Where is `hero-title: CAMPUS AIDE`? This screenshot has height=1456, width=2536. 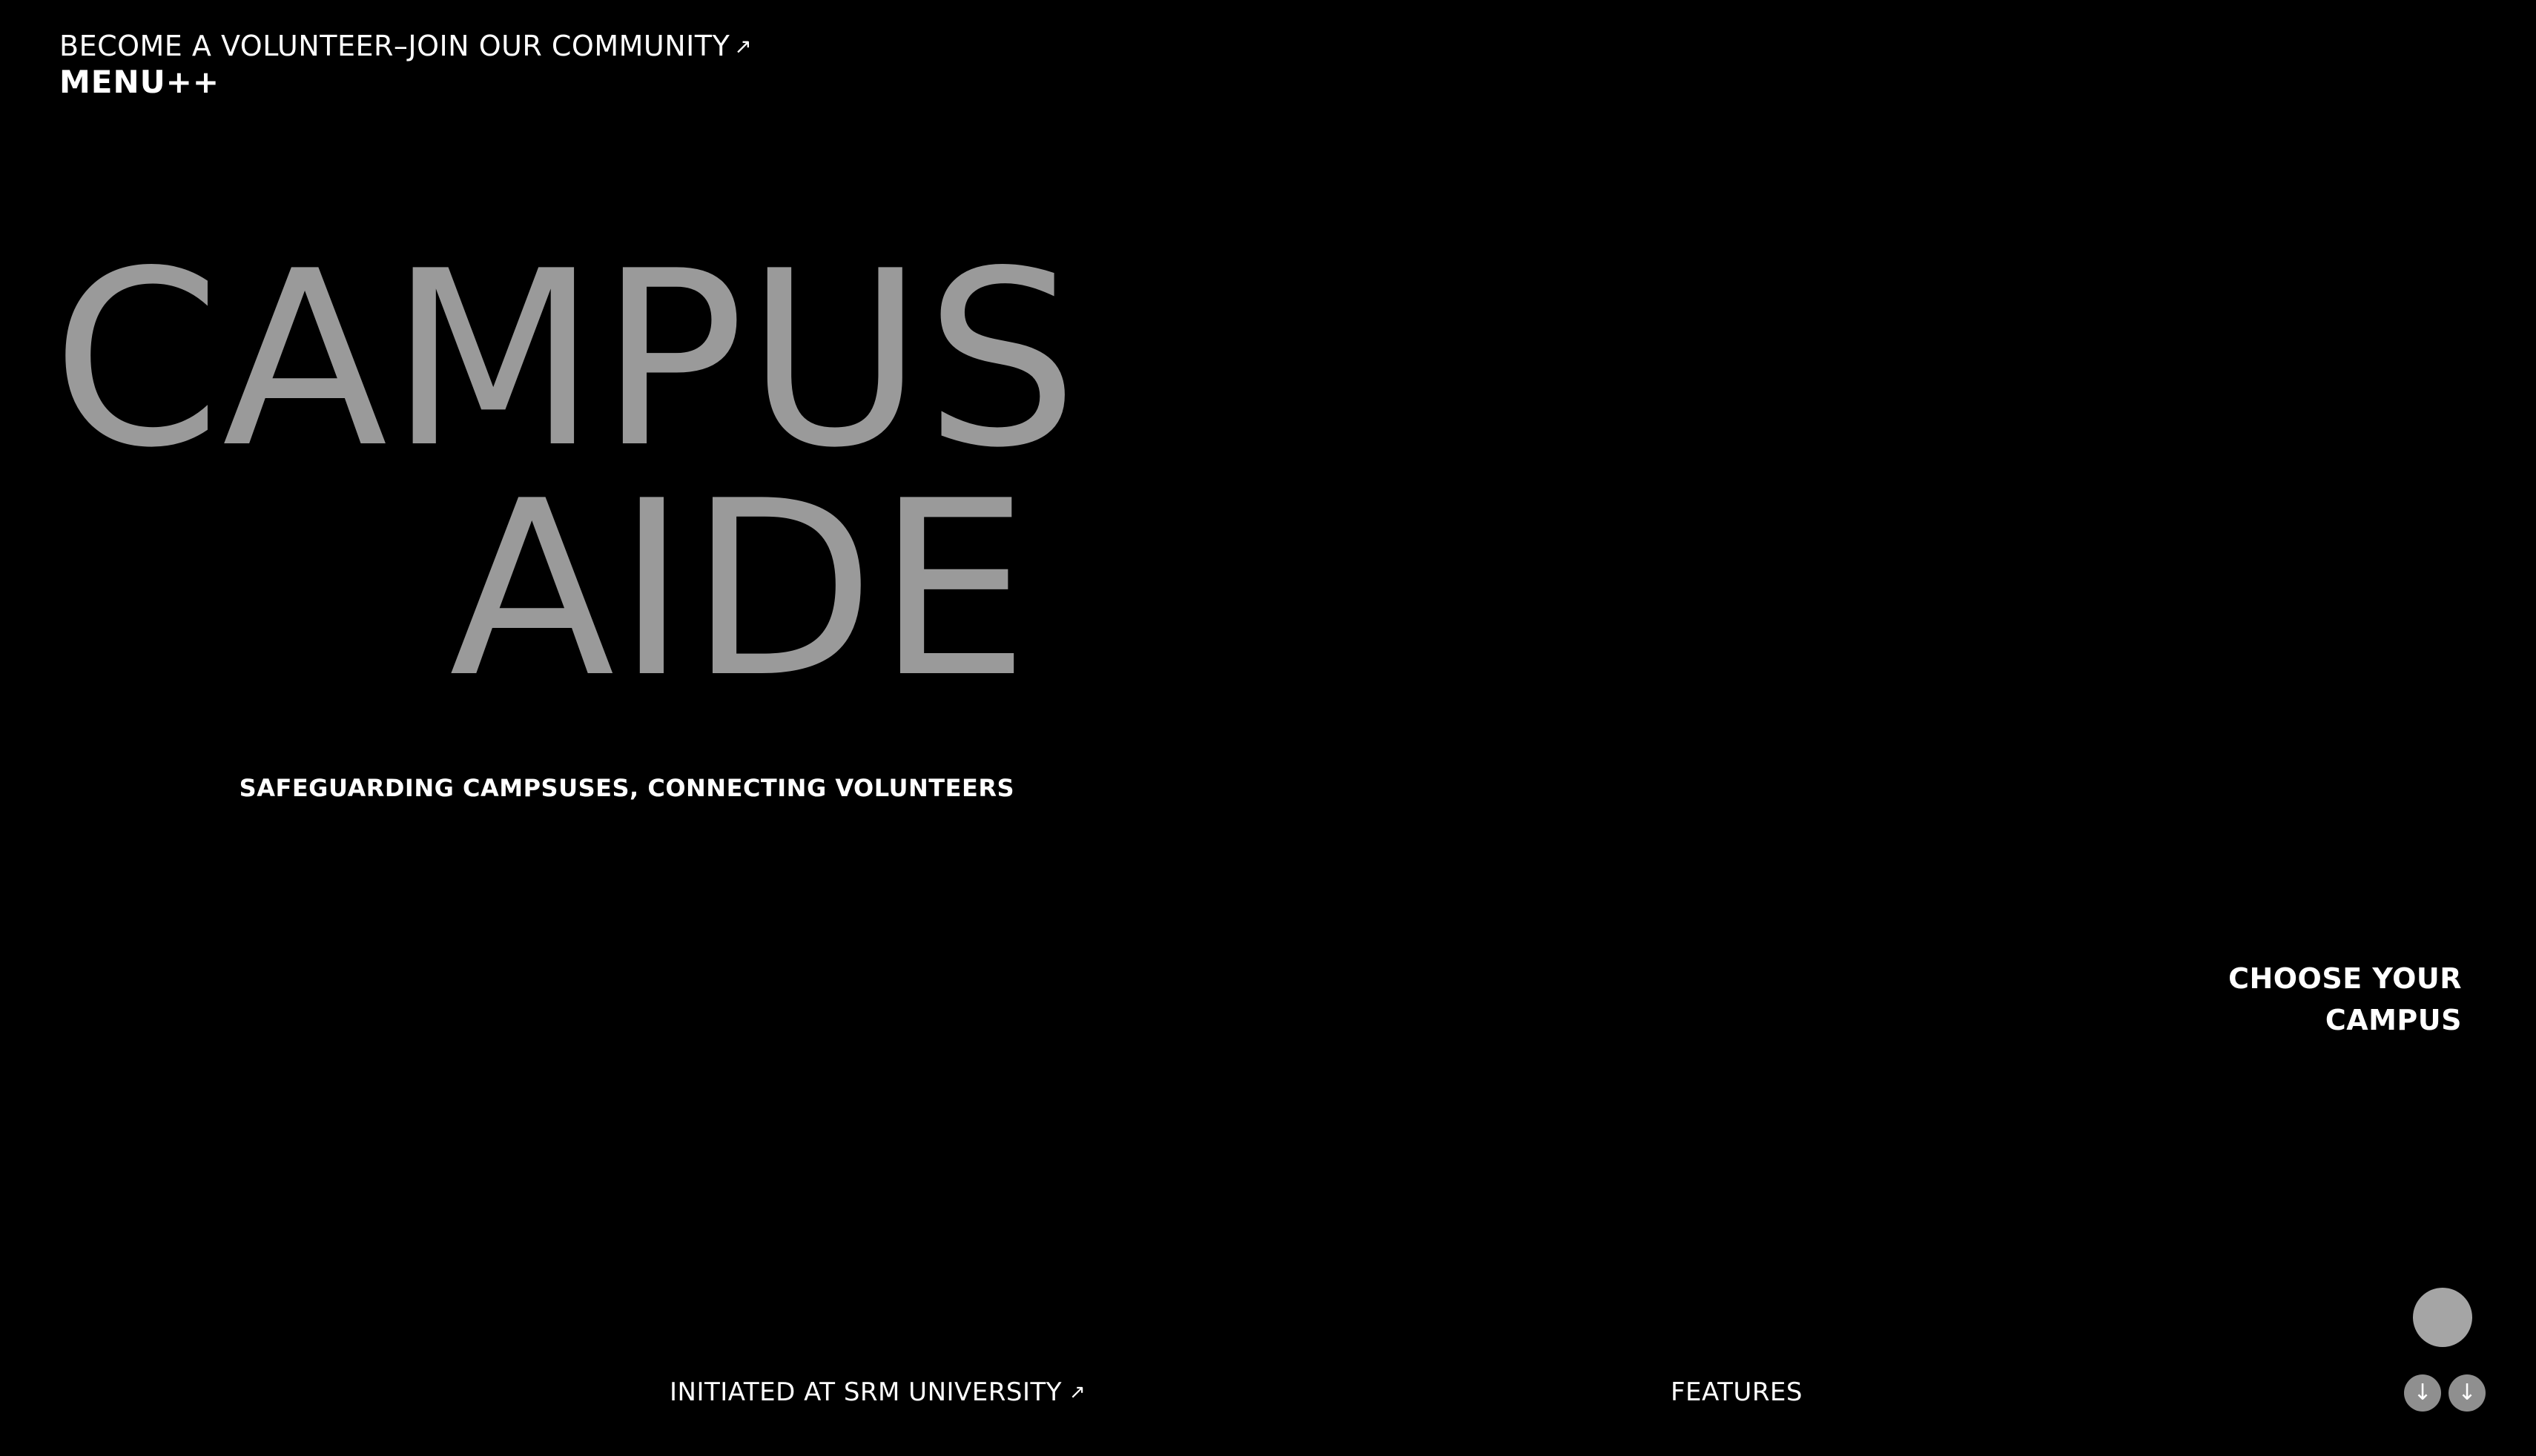 hero-title: CAMPUS AIDE is located at coordinates (566, 474).